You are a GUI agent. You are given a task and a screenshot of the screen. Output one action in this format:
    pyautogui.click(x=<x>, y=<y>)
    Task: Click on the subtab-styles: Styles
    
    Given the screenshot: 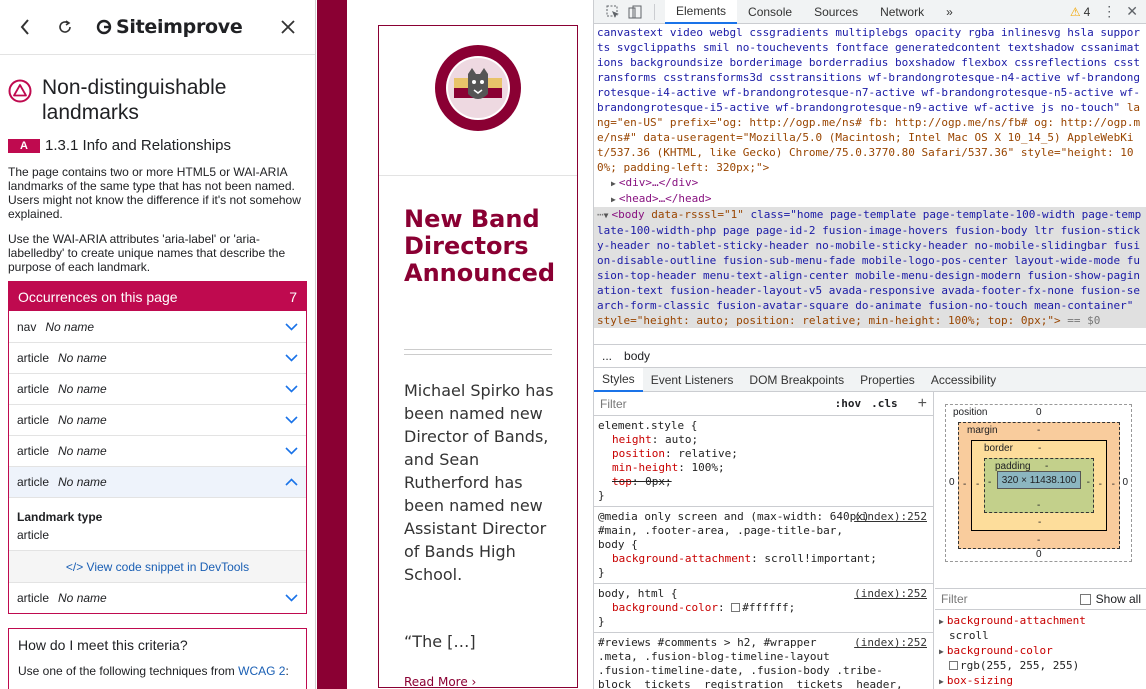 What is the action you would take?
    pyautogui.click(x=618, y=379)
    